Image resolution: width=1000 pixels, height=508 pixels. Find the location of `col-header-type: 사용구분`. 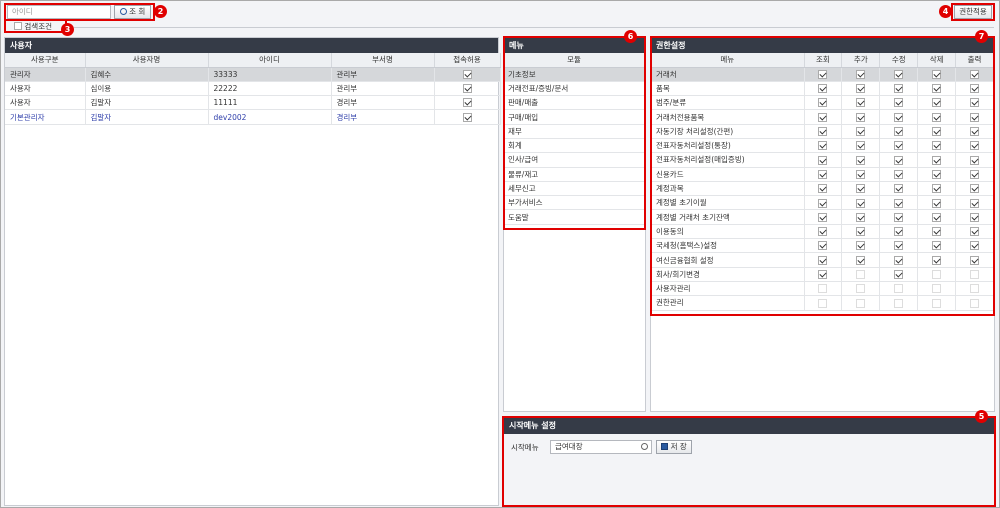

col-header-type: 사용구분 is located at coordinates (45, 60).